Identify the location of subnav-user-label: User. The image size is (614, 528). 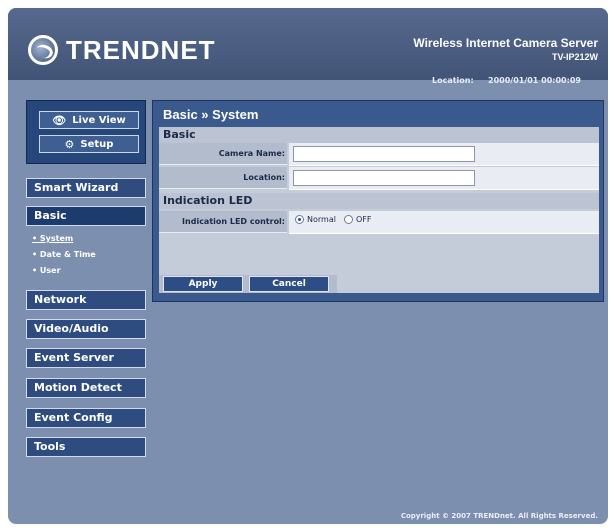
(50, 270).